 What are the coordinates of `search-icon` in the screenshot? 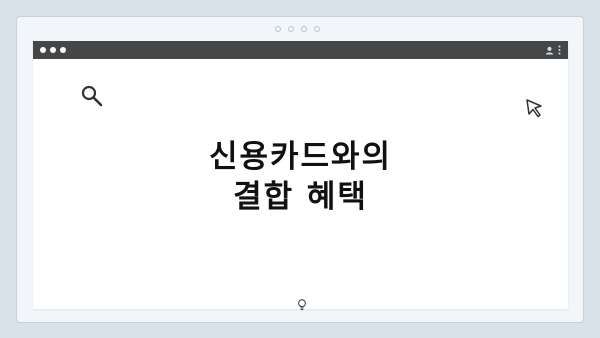 It's located at (92, 96).